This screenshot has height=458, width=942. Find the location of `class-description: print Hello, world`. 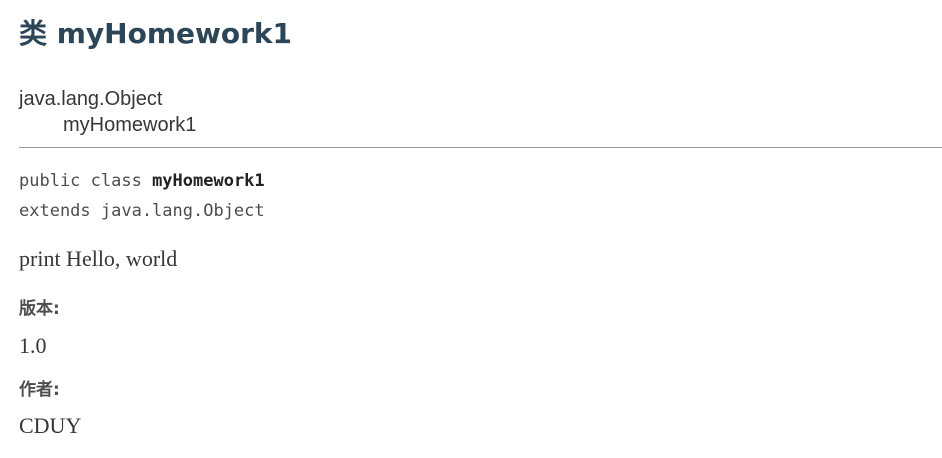

class-description: print Hello, world is located at coordinates (98, 258).